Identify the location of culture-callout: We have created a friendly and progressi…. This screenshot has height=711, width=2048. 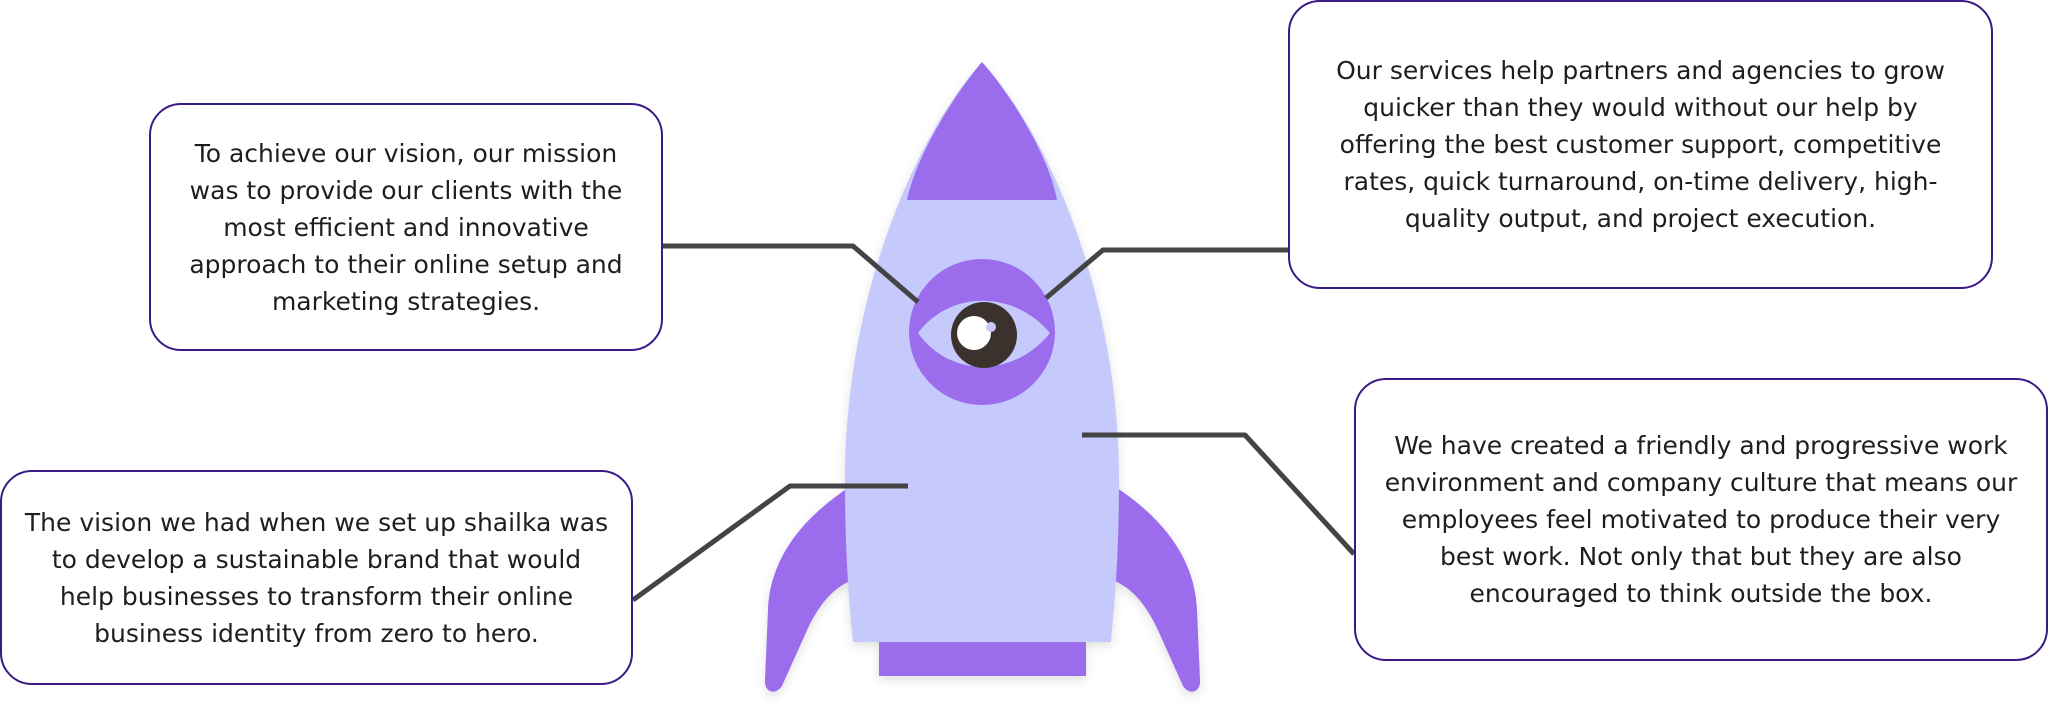
(1701, 519).